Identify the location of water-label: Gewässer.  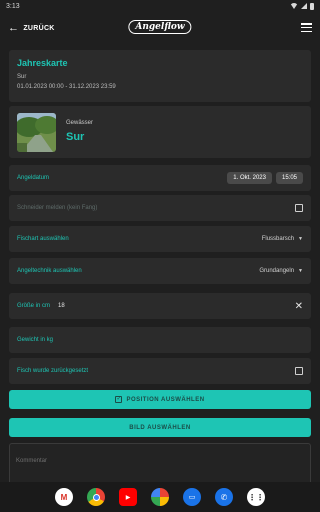
(80, 123).